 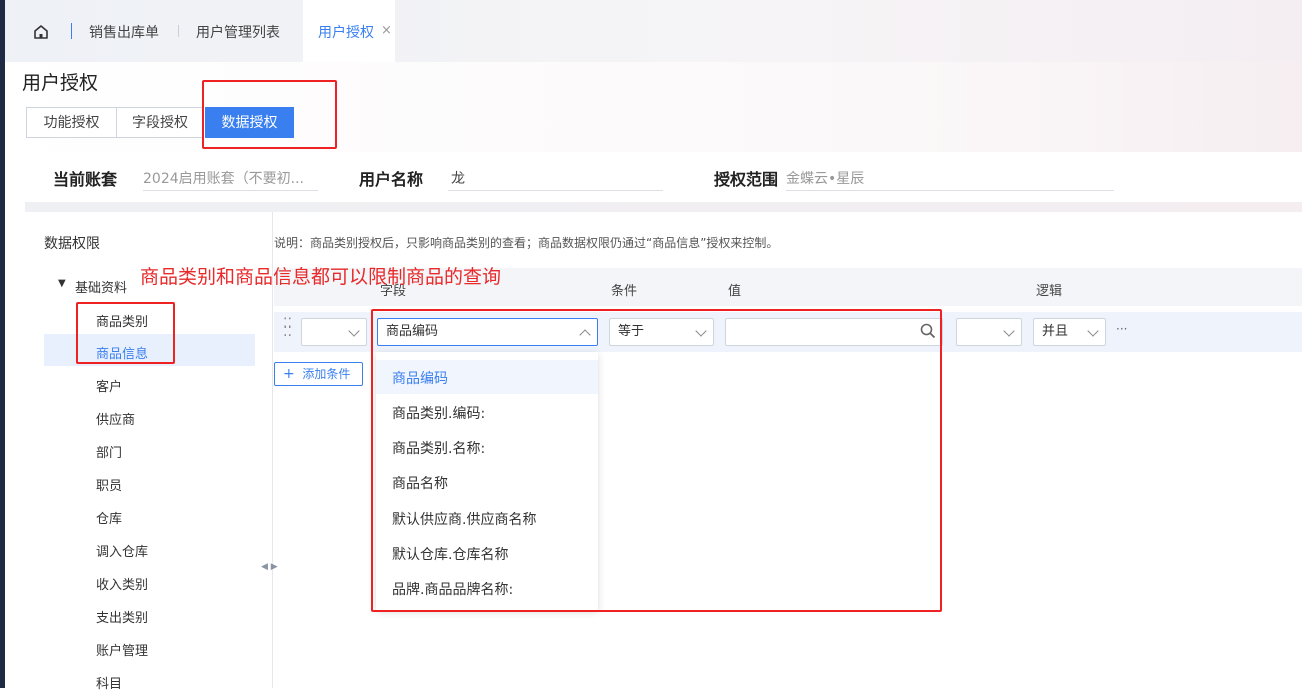 I want to click on sidebar-title: 数据权限, so click(x=72, y=244).